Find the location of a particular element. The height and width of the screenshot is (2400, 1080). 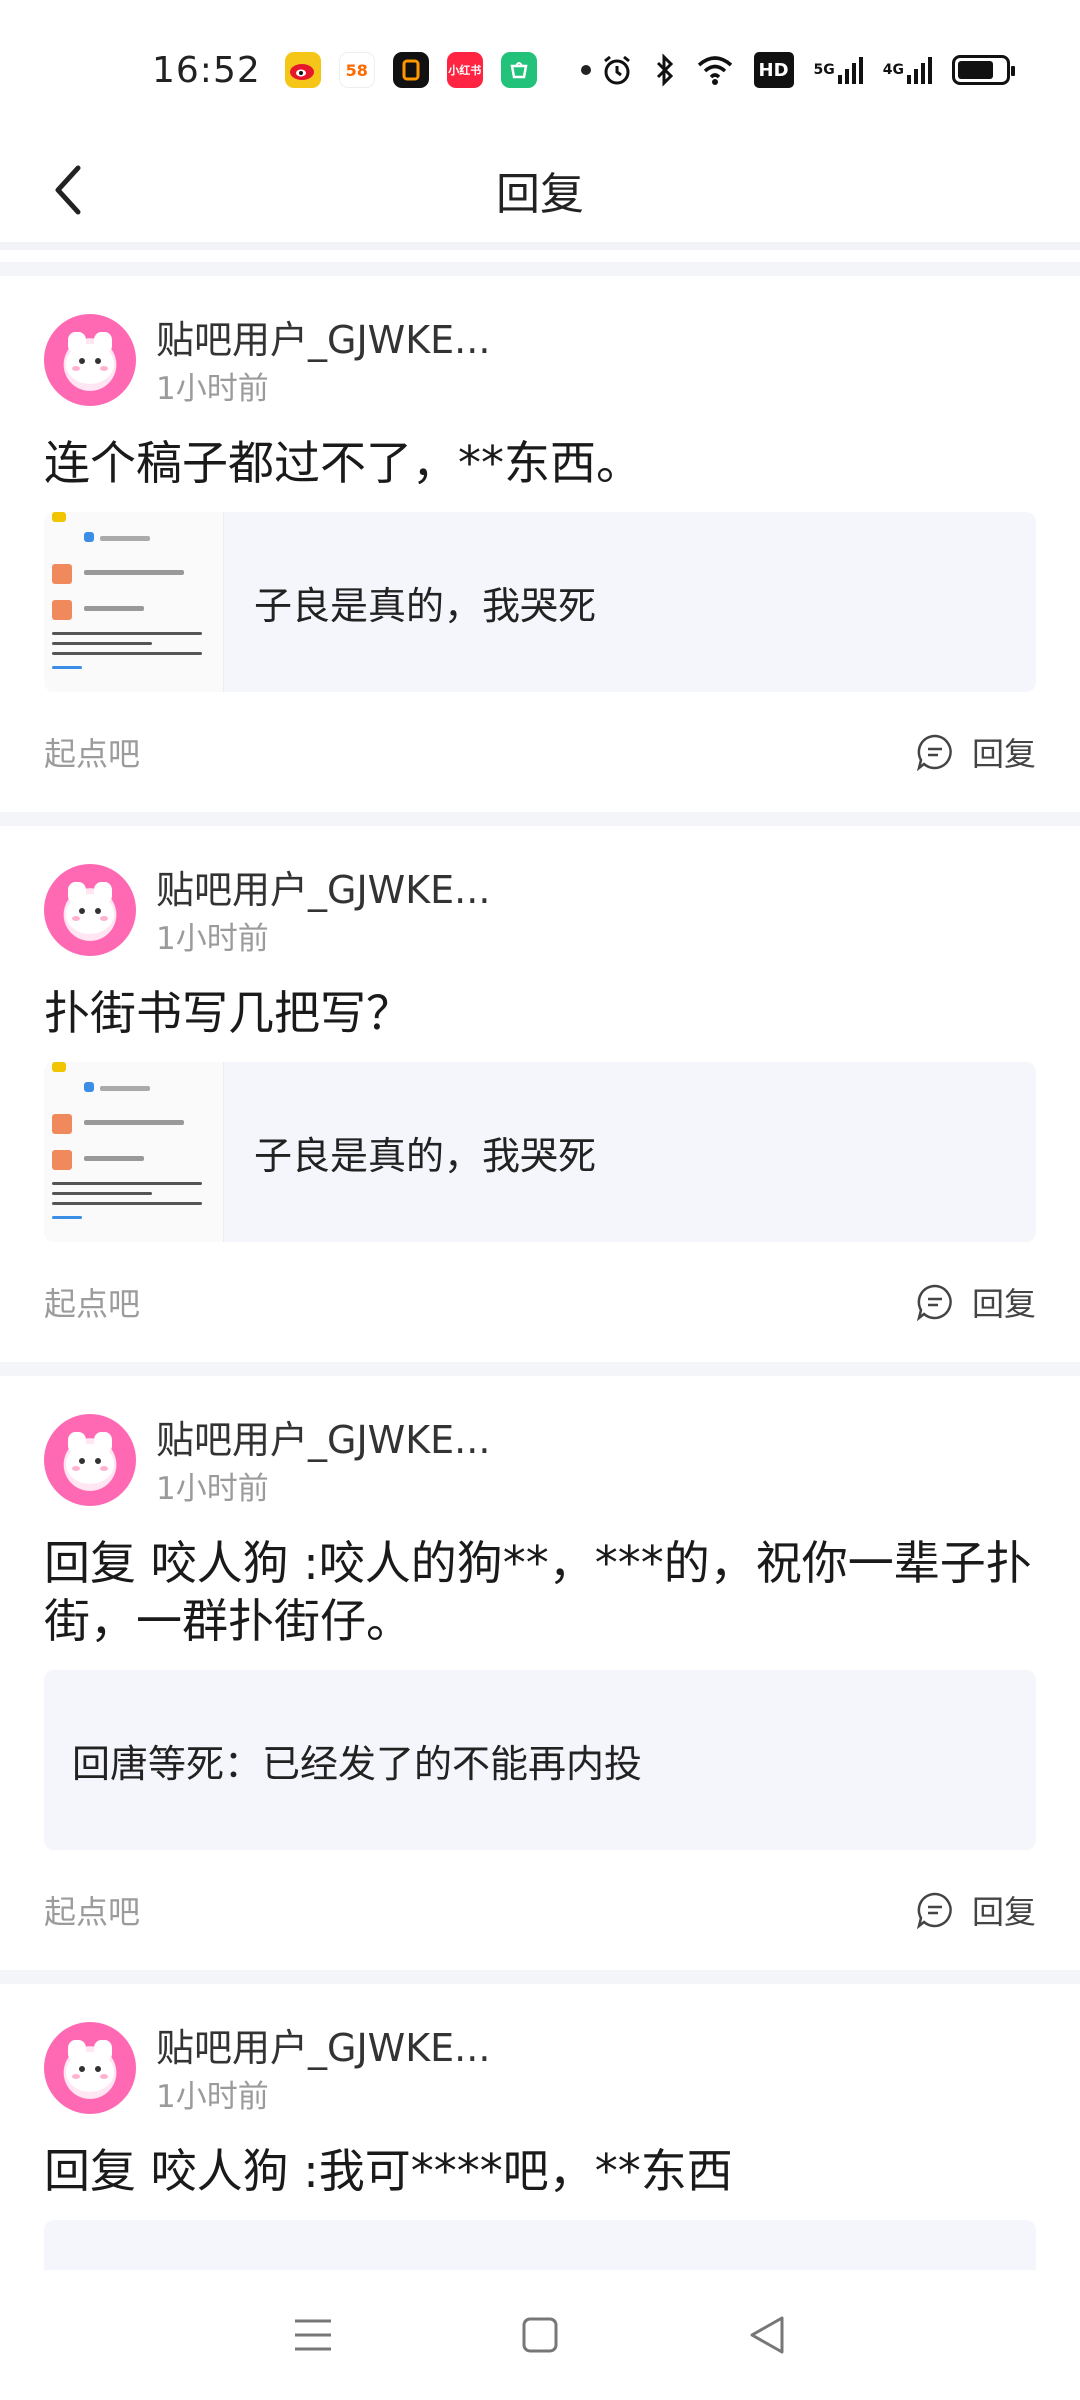

spacer is located at coordinates (540, 256).